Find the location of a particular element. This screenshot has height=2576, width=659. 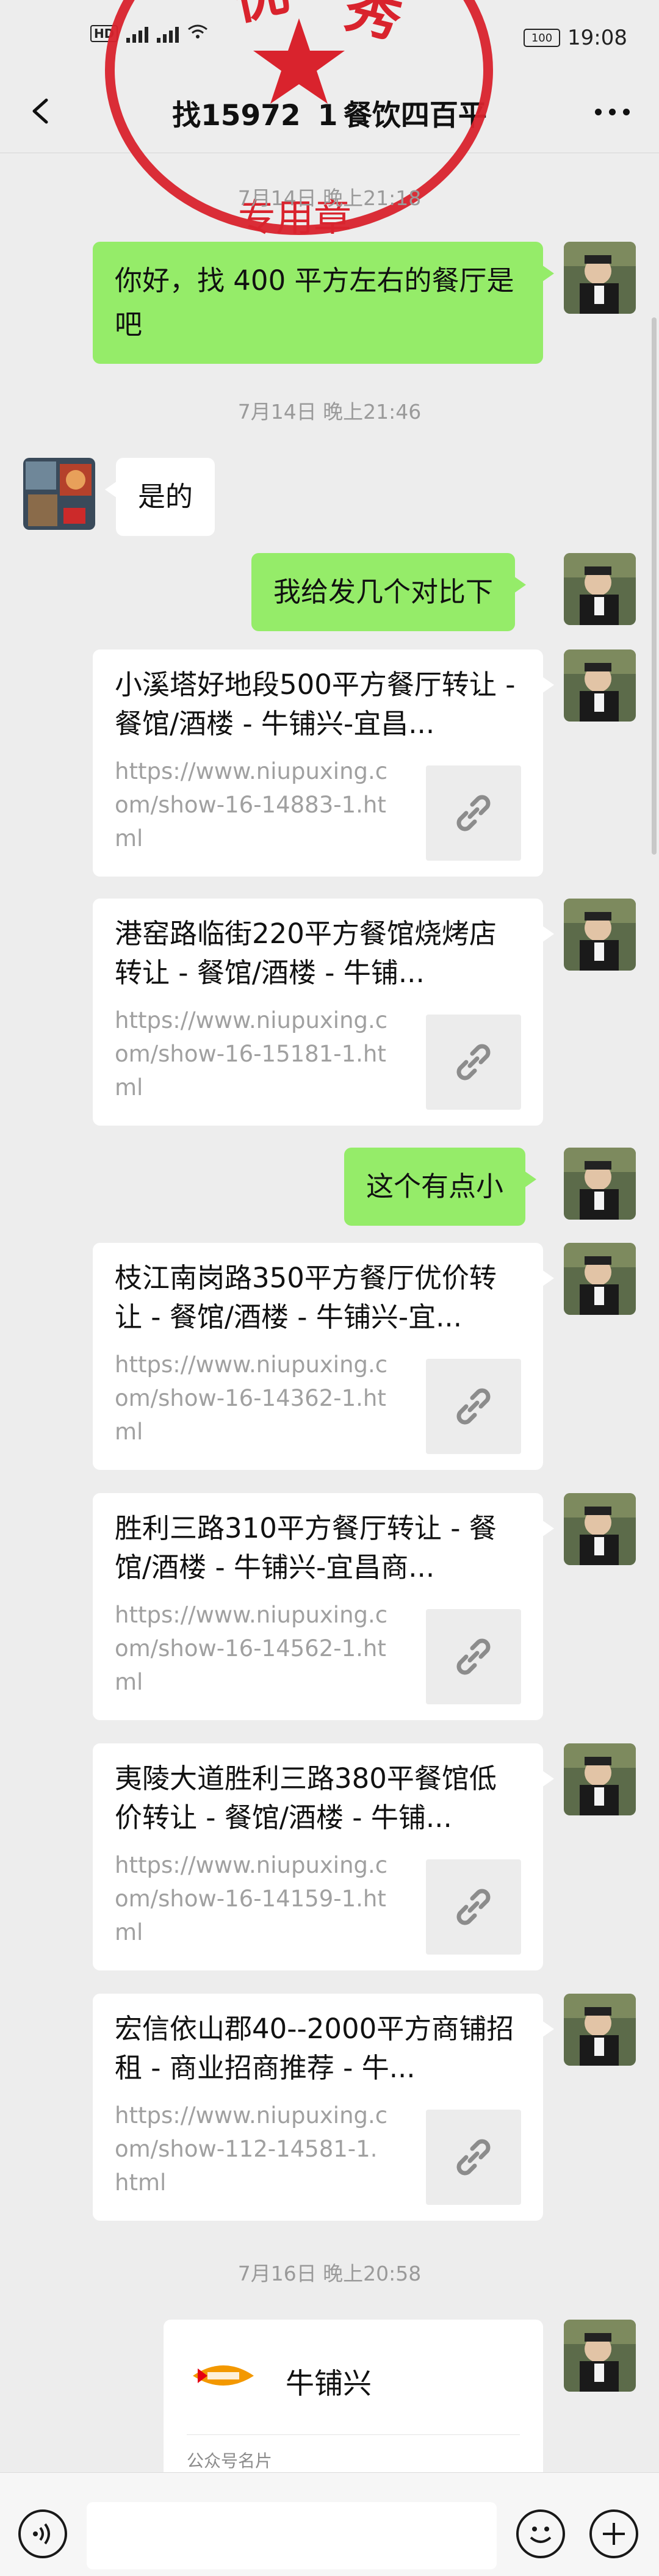

avatar-other is located at coordinates (59, 494).